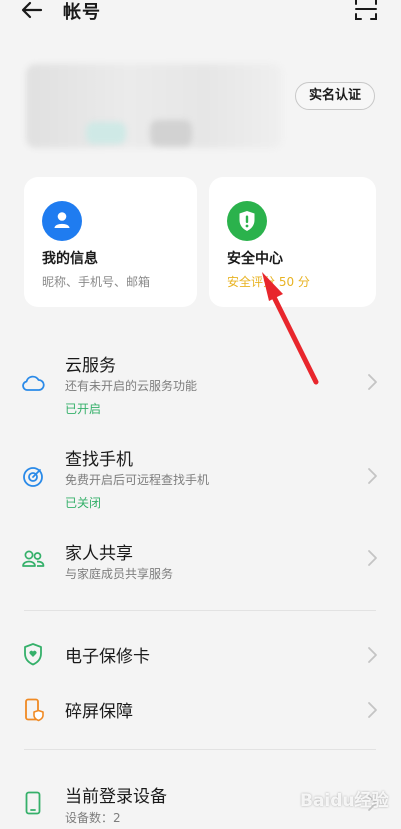 The height and width of the screenshot is (829, 401). Describe the element at coordinates (200, 655) in the screenshot. I see `list-item-e-warranty: 电子保修卡` at that location.